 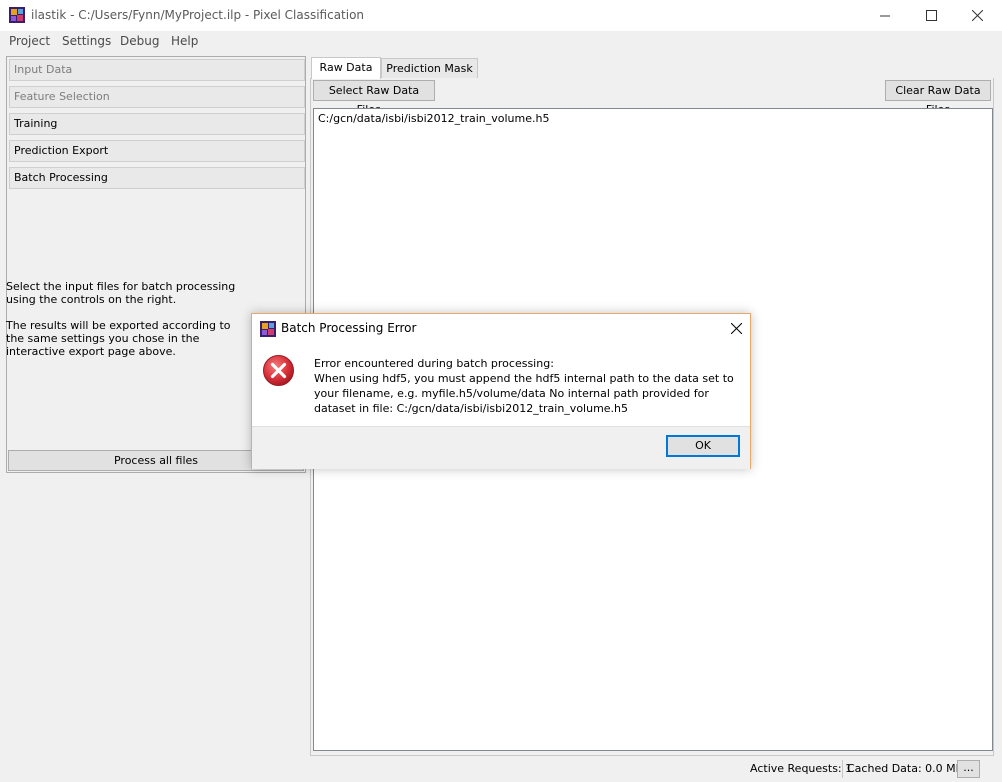 I want to click on close-button, so click(x=977, y=15).